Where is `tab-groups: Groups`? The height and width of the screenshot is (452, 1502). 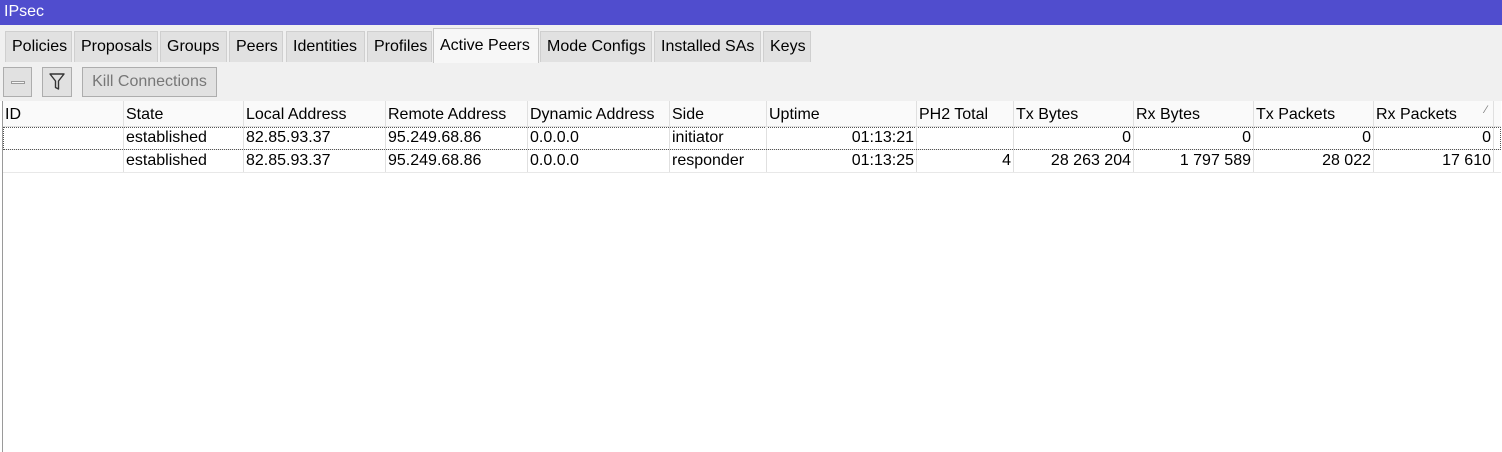 tab-groups: Groups is located at coordinates (193, 46).